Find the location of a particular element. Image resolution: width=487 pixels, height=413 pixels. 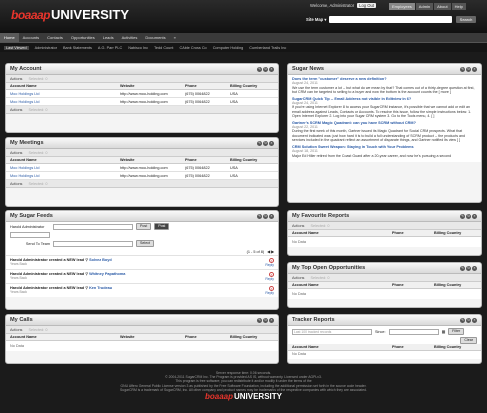

clear-button: Clear is located at coordinates (468, 340).